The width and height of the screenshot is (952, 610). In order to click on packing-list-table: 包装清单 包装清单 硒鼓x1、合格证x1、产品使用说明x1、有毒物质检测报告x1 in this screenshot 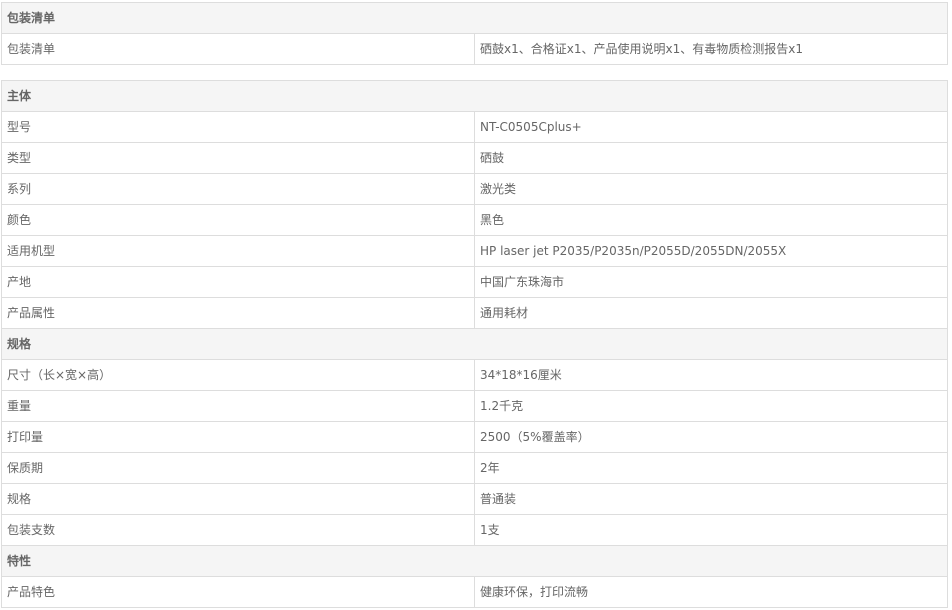, I will do `click(474, 33)`.